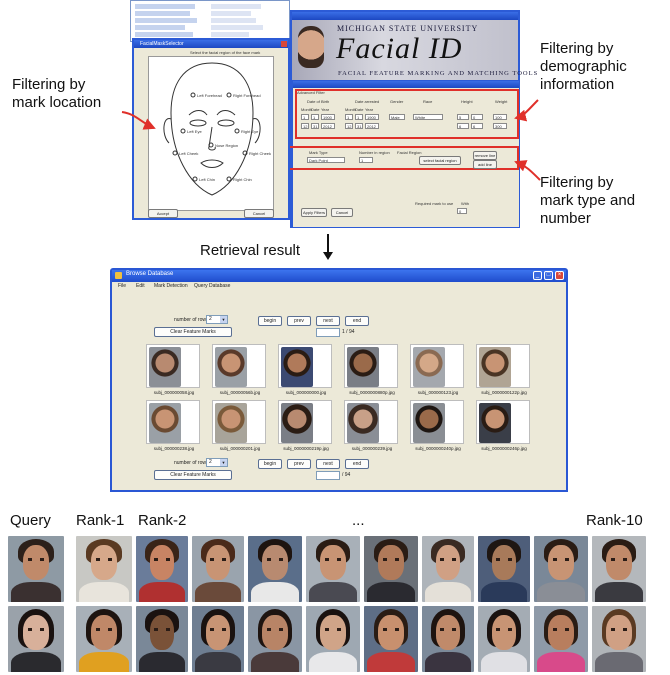 This screenshot has height=675, width=670. Describe the element at coordinates (100, 520) in the screenshot. I see `rank1-label: Rank-1` at that location.